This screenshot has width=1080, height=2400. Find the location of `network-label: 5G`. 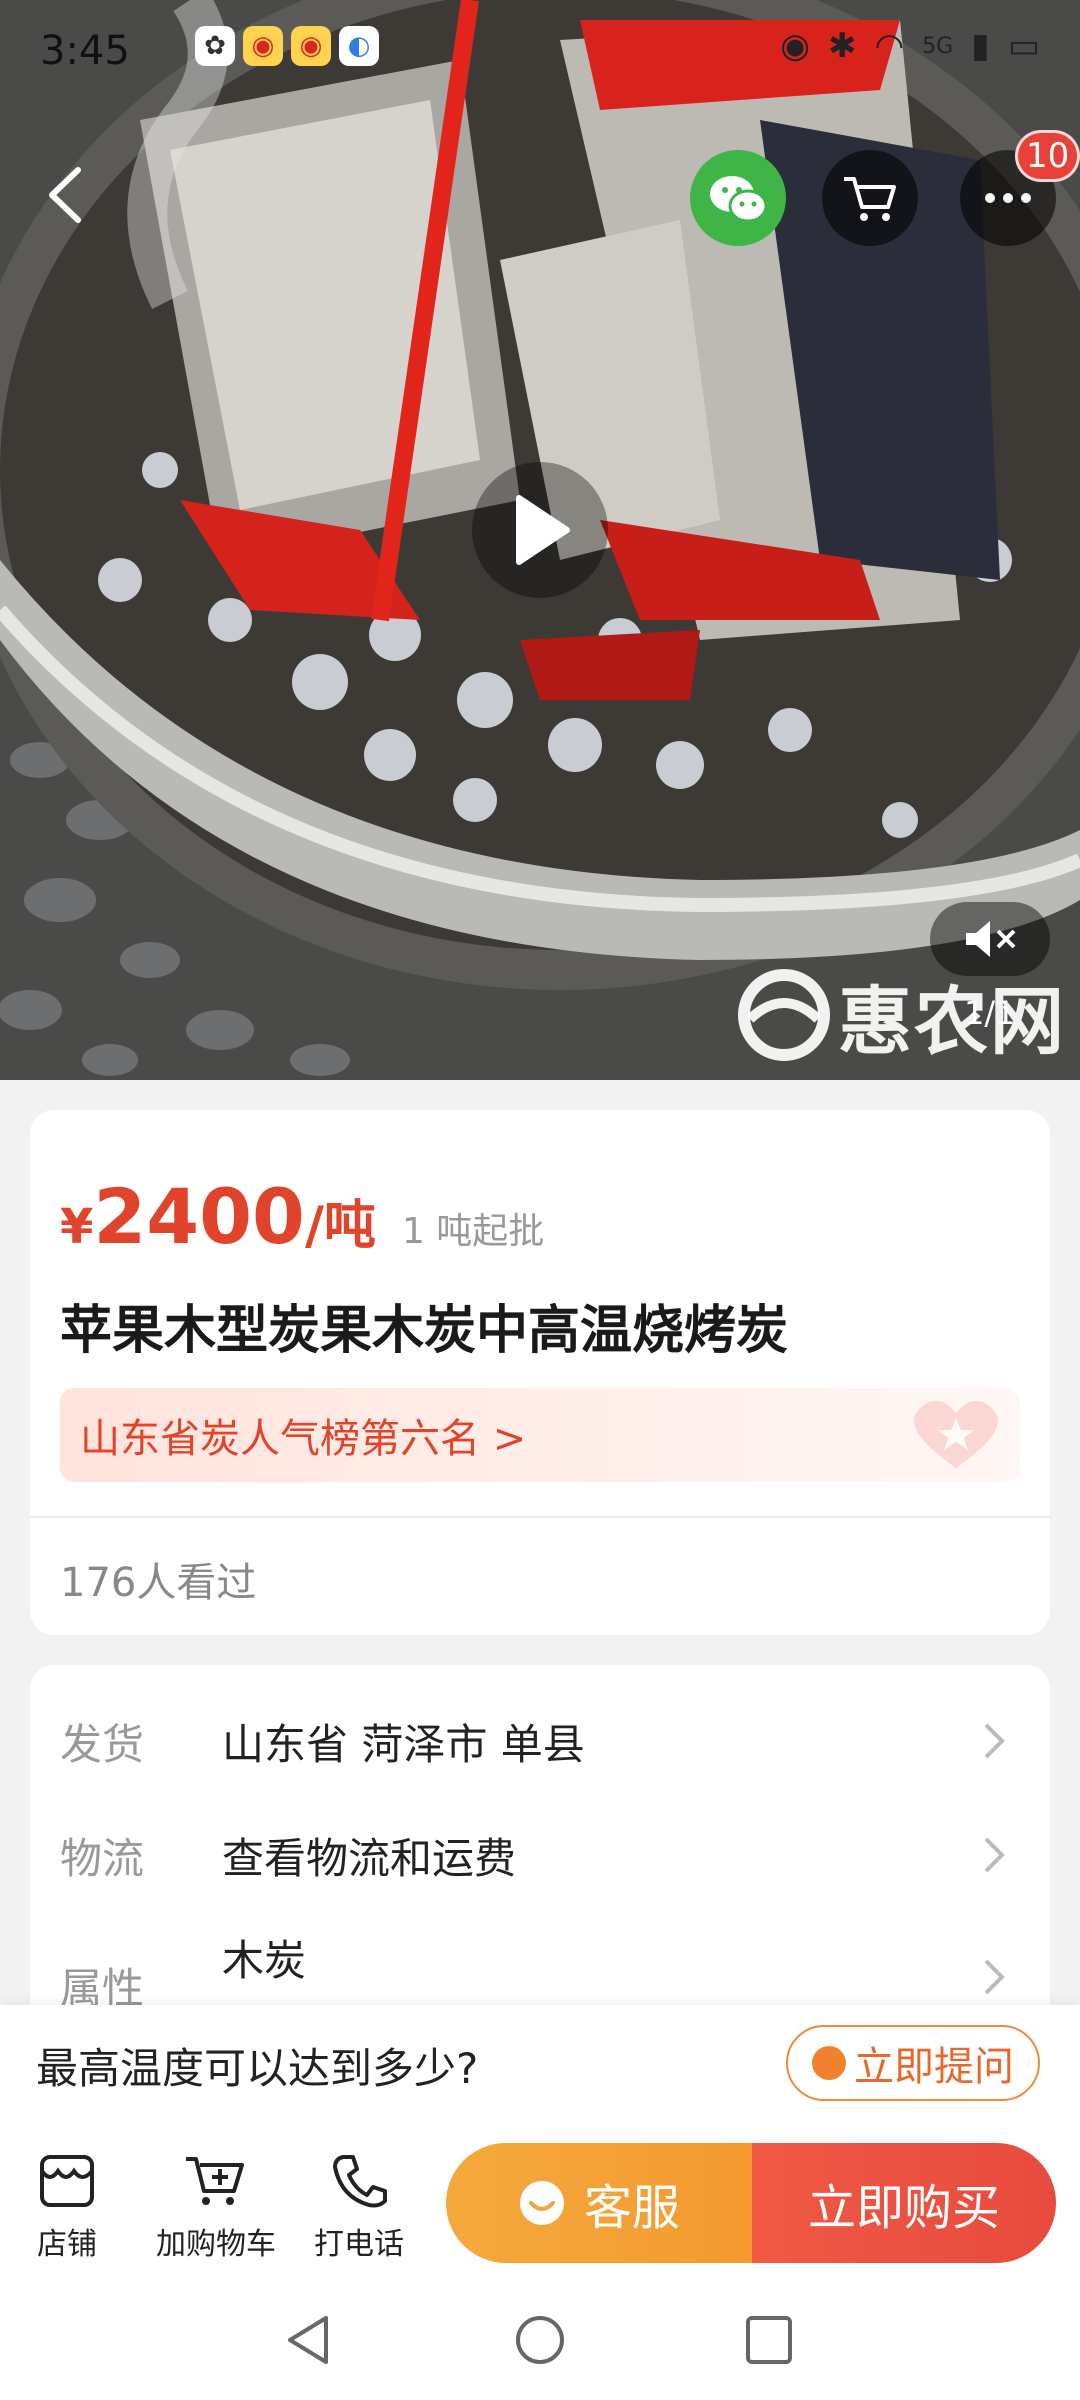

network-label: 5G is located at coordinates (938, 46).